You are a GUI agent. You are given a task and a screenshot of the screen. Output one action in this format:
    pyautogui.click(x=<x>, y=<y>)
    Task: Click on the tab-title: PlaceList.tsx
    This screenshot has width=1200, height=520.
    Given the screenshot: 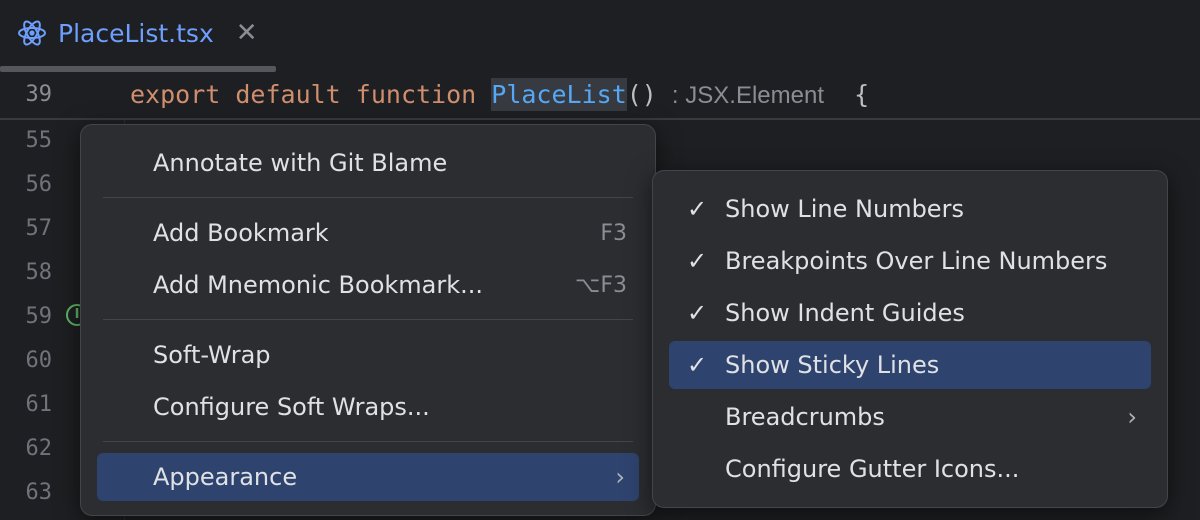 What is the action you would take?
    pyautogui.click(x=136, y=33)
    